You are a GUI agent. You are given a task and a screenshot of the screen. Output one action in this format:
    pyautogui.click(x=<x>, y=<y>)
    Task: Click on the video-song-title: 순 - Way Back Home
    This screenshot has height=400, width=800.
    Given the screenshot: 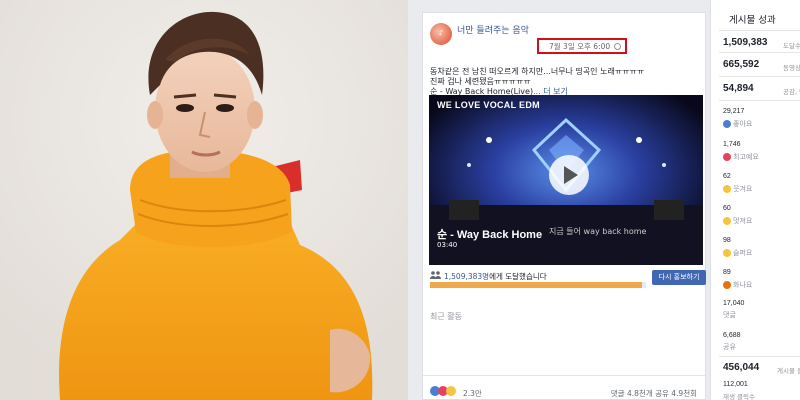 What is the action you would take?
    pyautogui.click(x=490, y=235)
    